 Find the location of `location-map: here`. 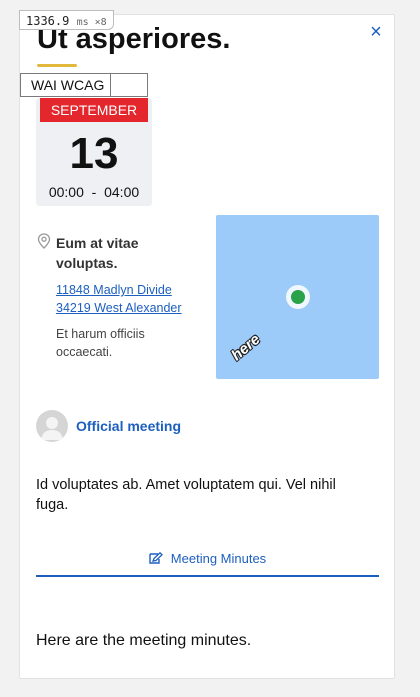

location-map: here is located at coordinates (297, 297).